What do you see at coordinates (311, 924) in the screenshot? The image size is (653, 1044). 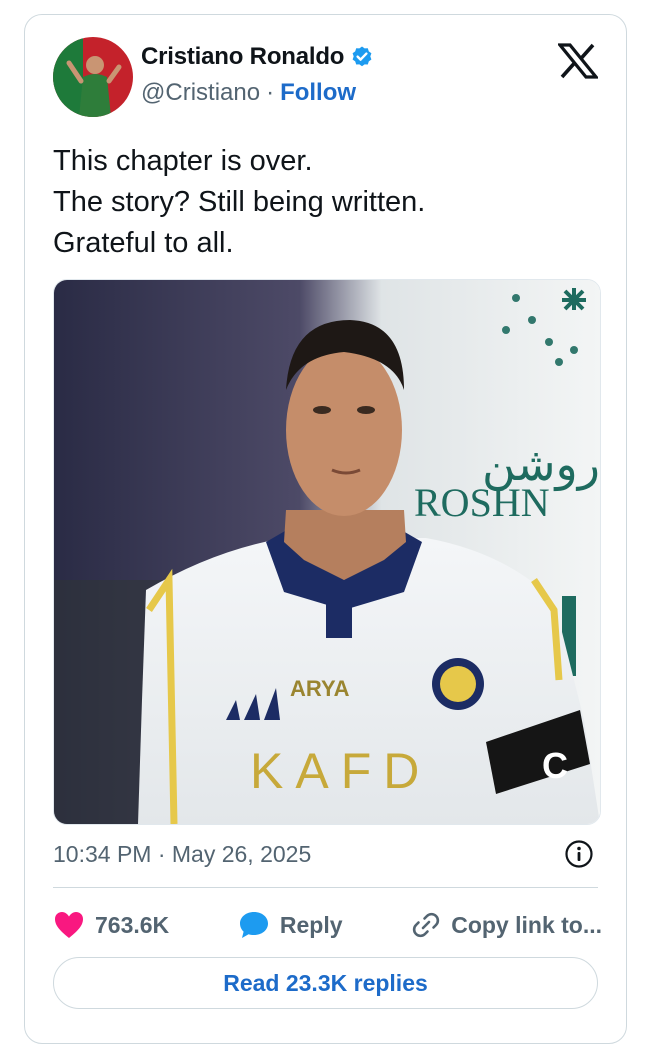 I see `reply-label: Reply` at bounding box center [311, 924].